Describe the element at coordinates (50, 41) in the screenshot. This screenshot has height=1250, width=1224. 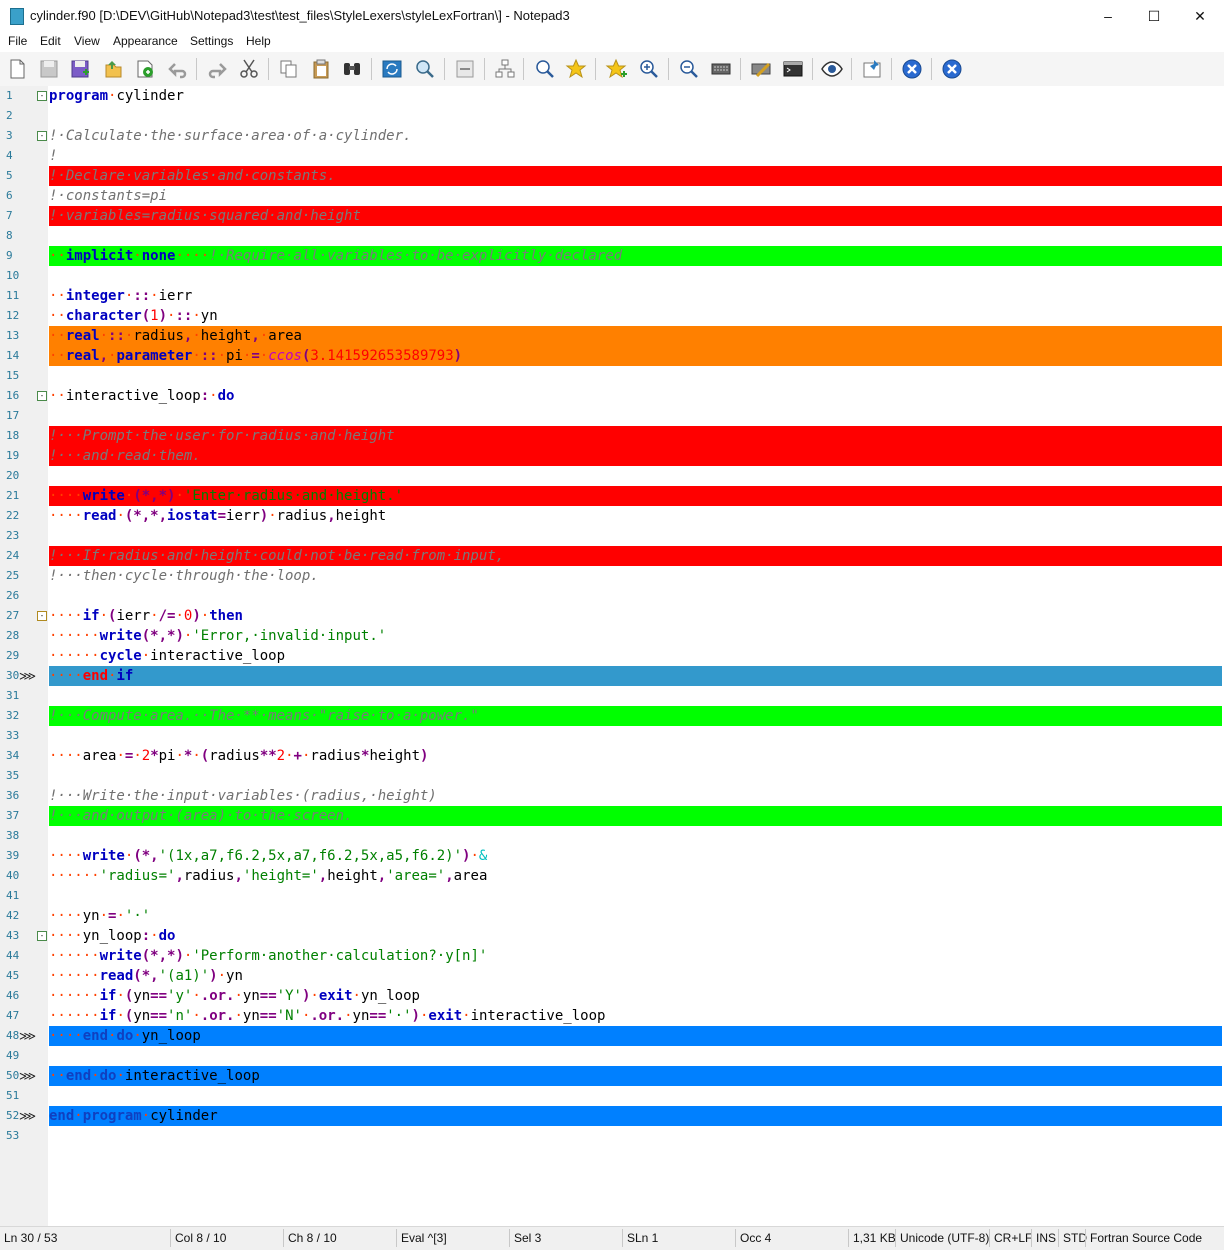
I see `menu-edit: Edit` at that location.